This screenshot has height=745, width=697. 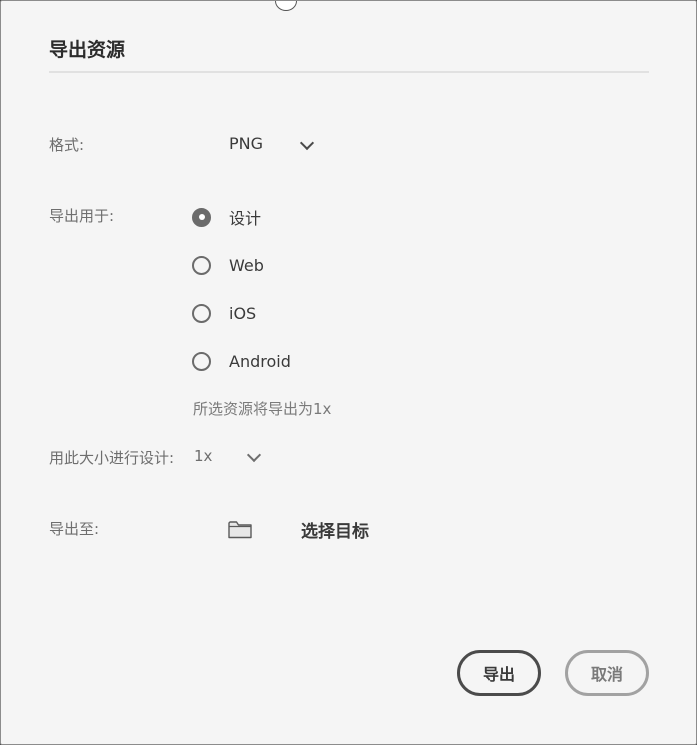 I want to click on design-size-value: 1x, so click(x=203, y=456).